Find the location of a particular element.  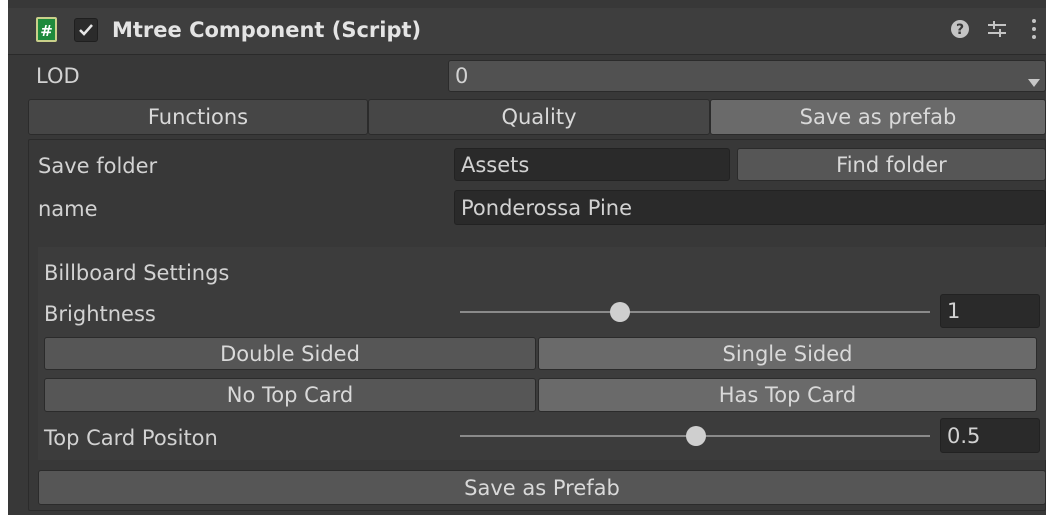

single-sided-button: Single Sided is located at coordinates (787, 353).